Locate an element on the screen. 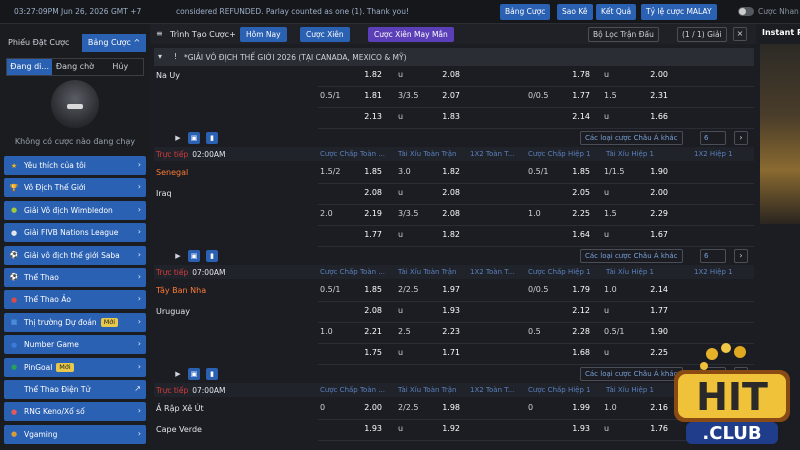  sidebar-item-3: ● Giải FIVB Nations League › is located at coordinates (75, 233).